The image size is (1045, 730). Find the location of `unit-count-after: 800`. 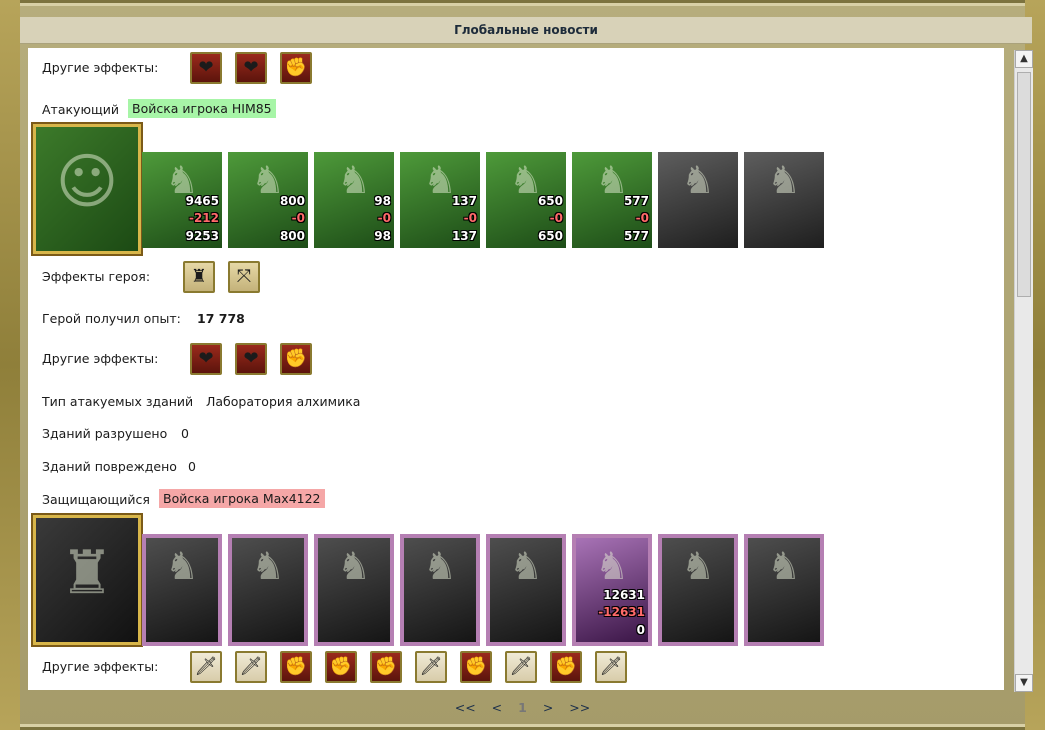

unit-count-after: 800 is located at coordinates (292, 236).